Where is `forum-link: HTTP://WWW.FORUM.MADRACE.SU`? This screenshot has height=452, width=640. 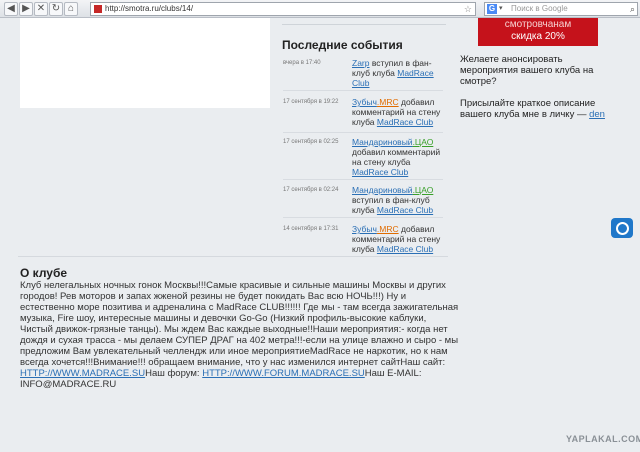 forum-link: HTTP://WWW.FORUM.MADRACE.SU is located at coordinates (283, 373).